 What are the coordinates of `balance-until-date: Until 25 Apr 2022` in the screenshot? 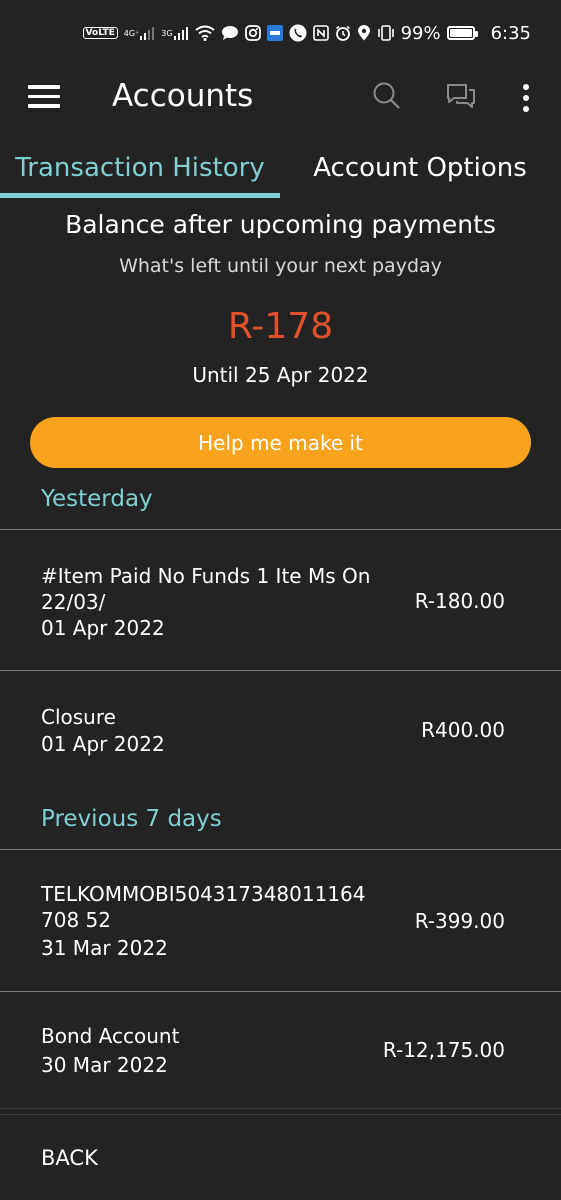 It's located at (280, 375).